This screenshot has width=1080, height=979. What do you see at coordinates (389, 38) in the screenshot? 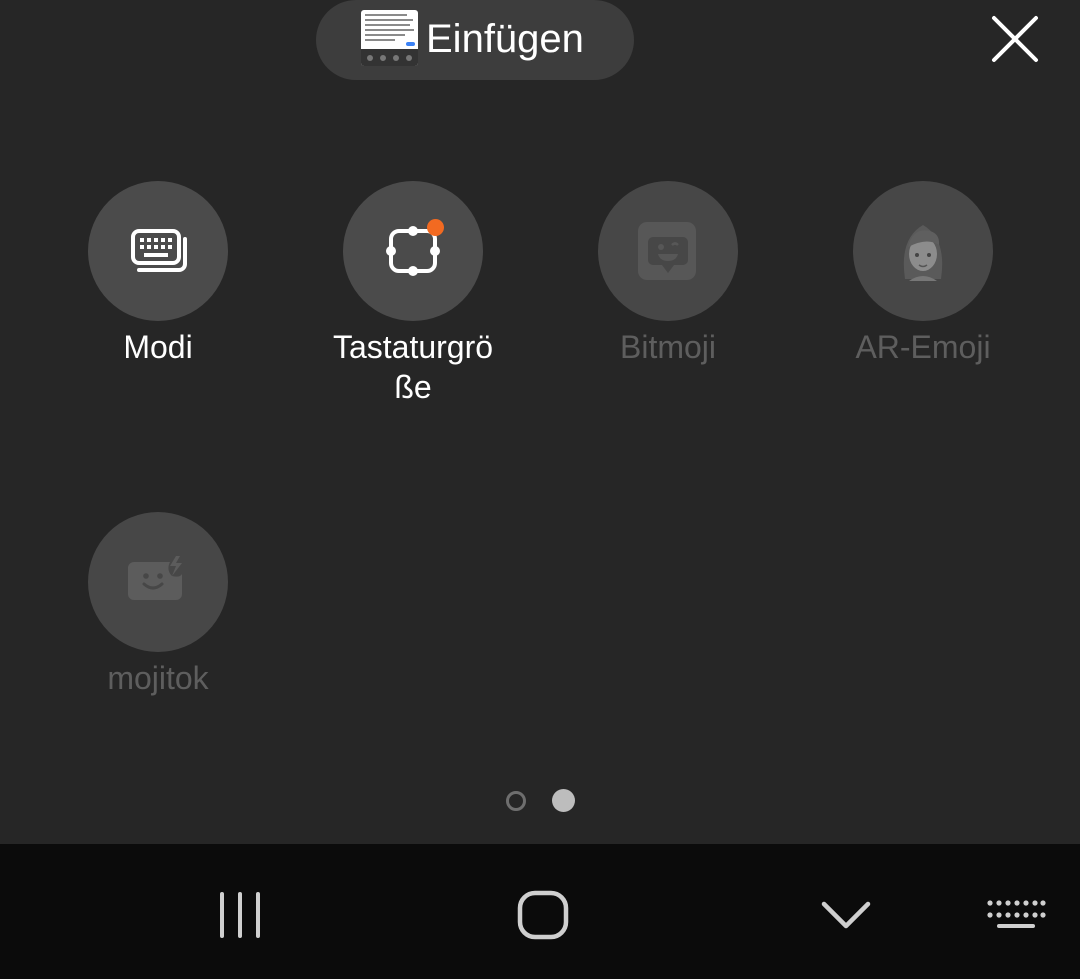
I see `clipboard-thumbnail` at bounding box center [389, 38].